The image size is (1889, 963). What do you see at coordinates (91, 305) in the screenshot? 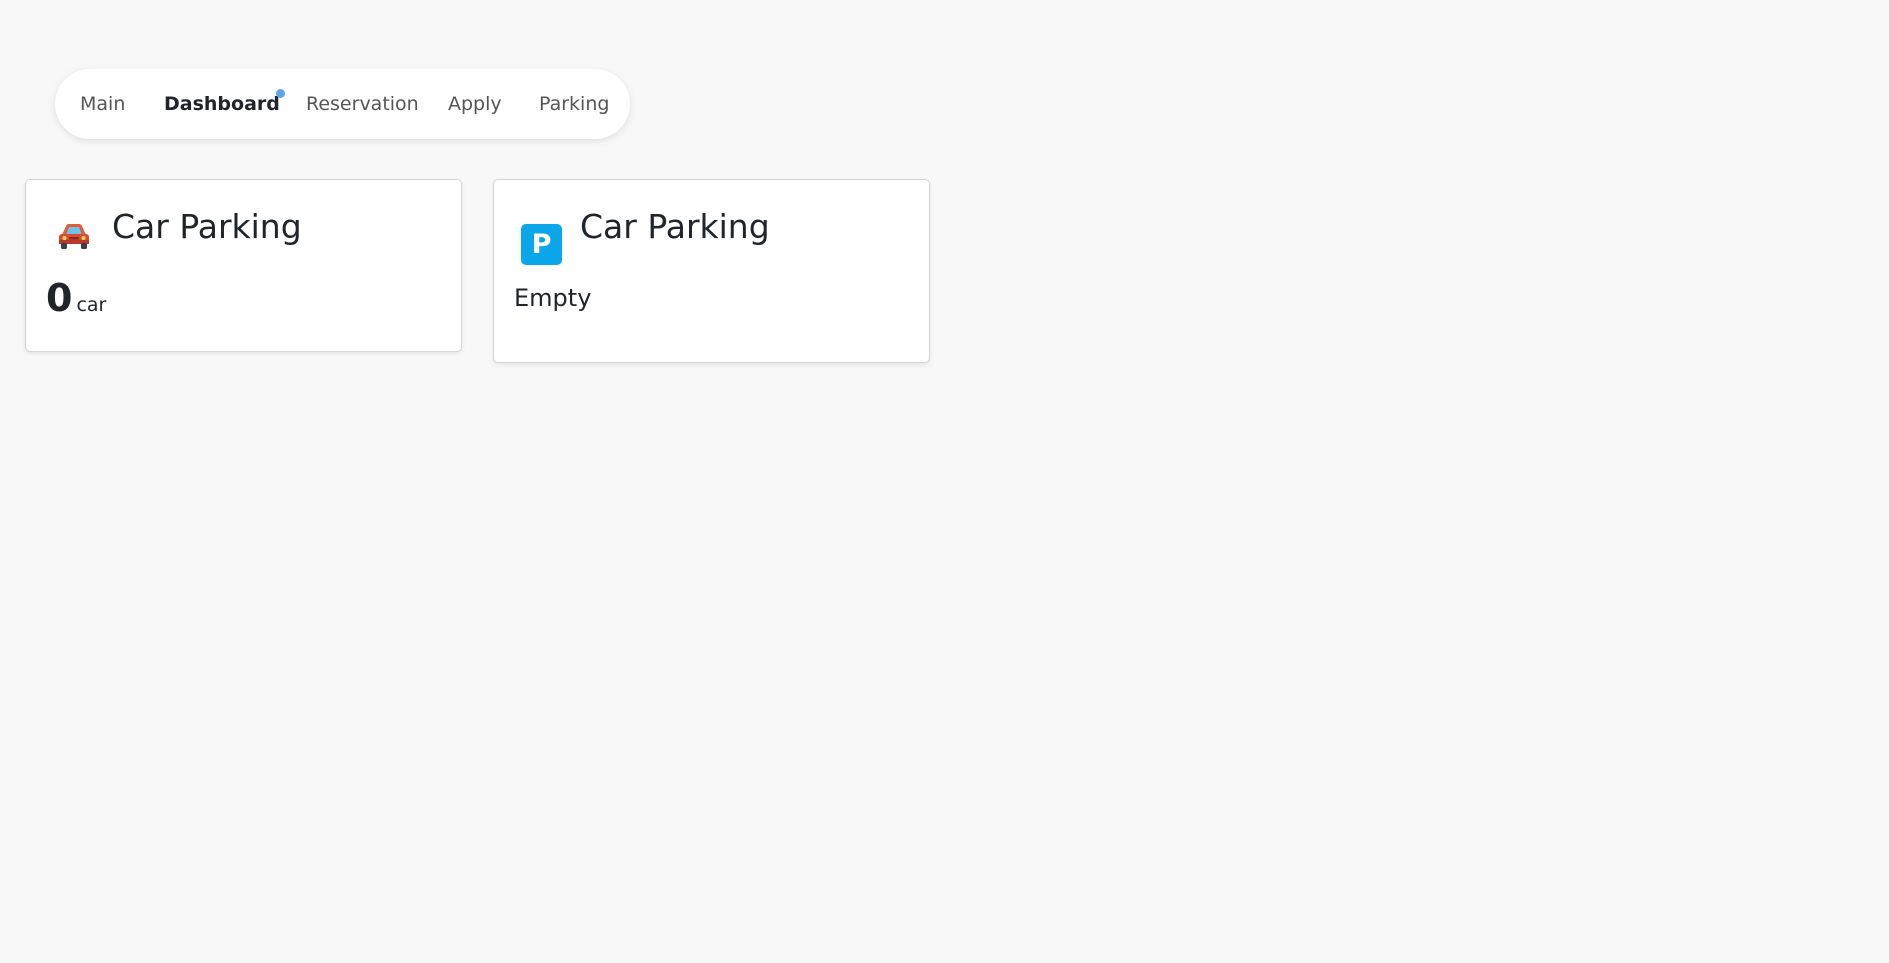
I see `count-unit: car` at bounding box center [91, 305].